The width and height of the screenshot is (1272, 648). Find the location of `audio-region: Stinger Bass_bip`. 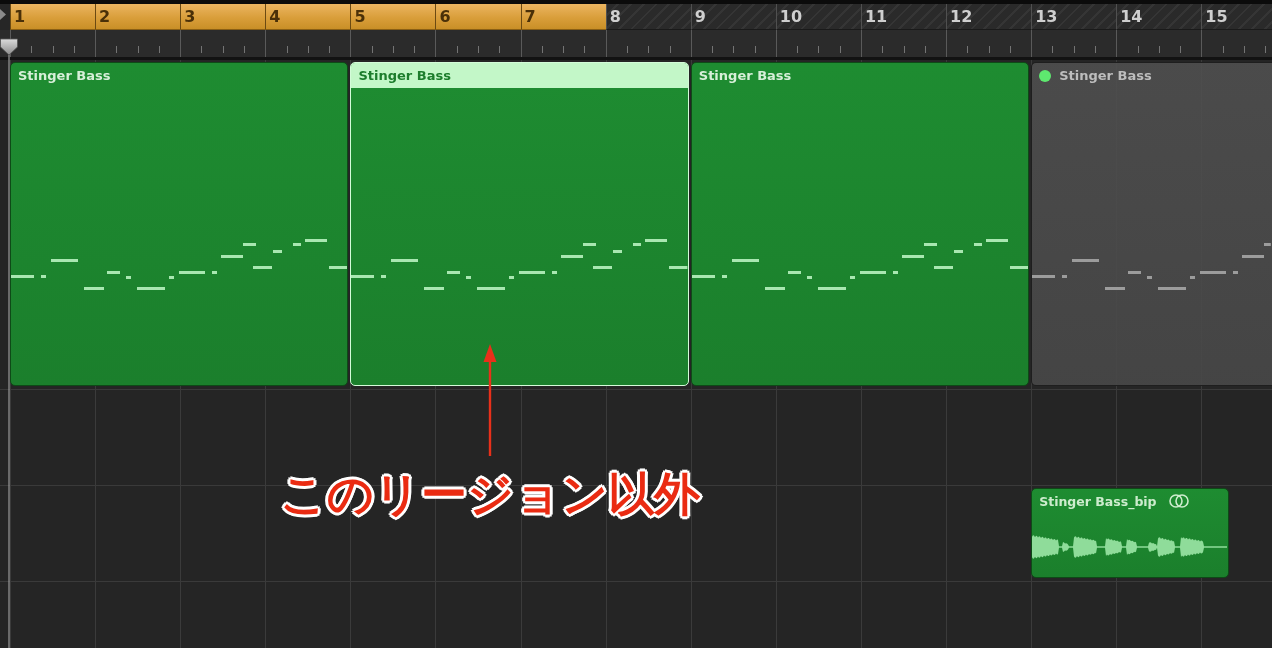

audio-region: Stinger Bass_bip is located at coordinates (1130, 533).